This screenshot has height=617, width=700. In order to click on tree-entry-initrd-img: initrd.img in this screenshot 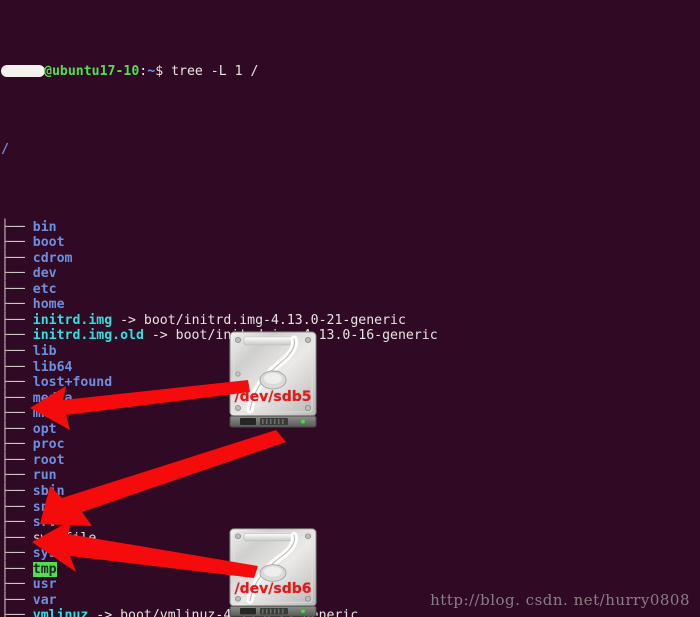, I will do `click(72, 320)`.